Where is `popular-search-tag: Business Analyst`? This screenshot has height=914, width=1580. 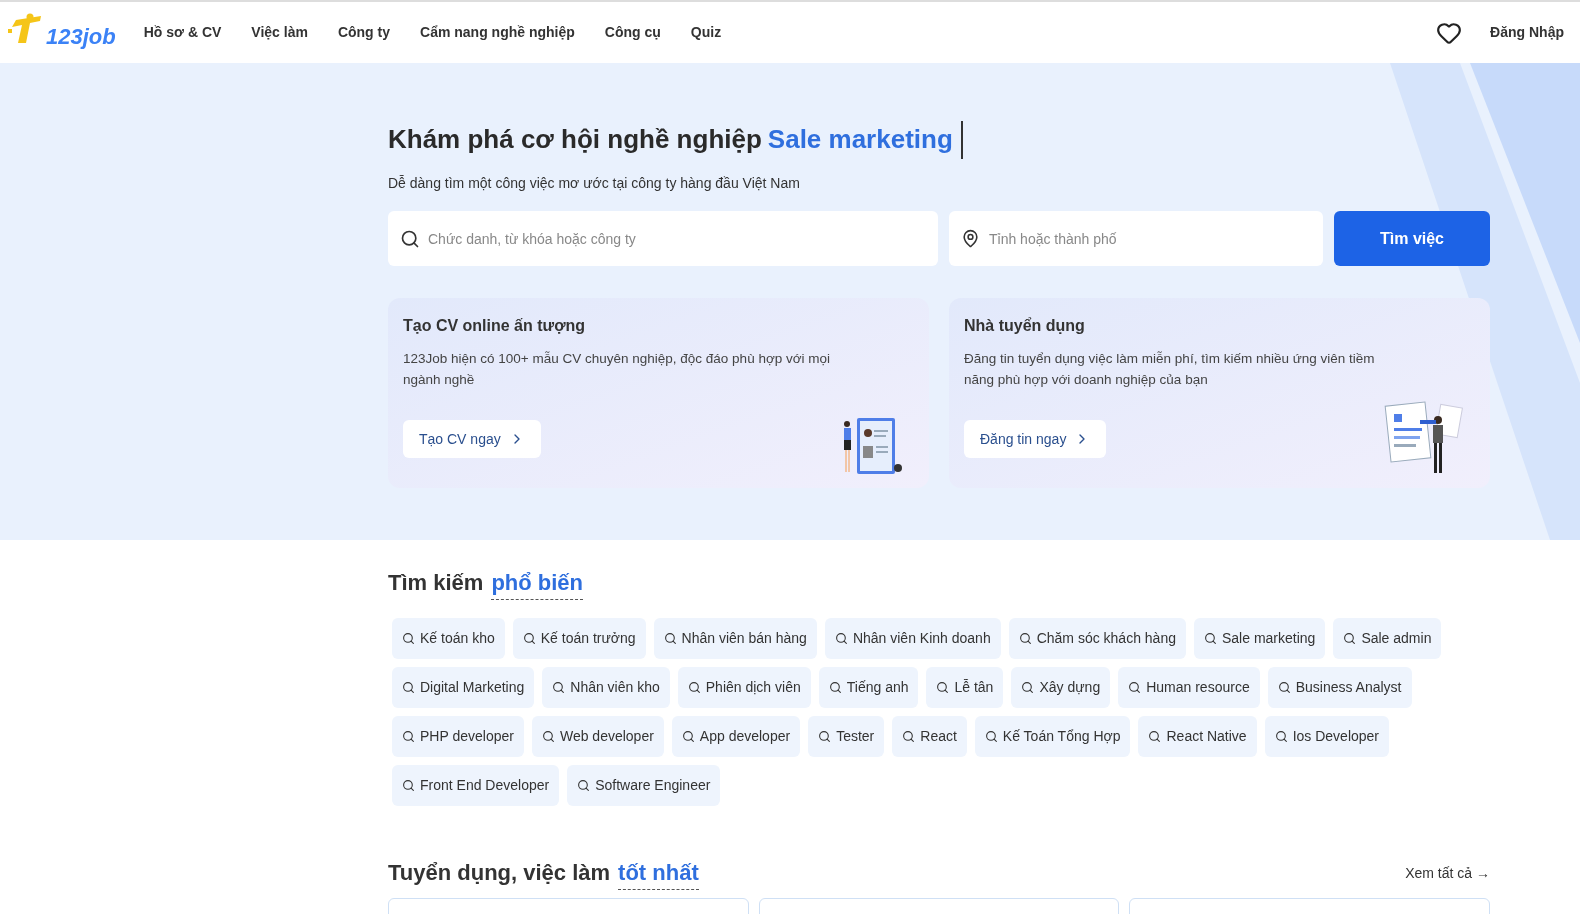 popular-search-tag: Business Analyst is located at coordinates (1339, 687).